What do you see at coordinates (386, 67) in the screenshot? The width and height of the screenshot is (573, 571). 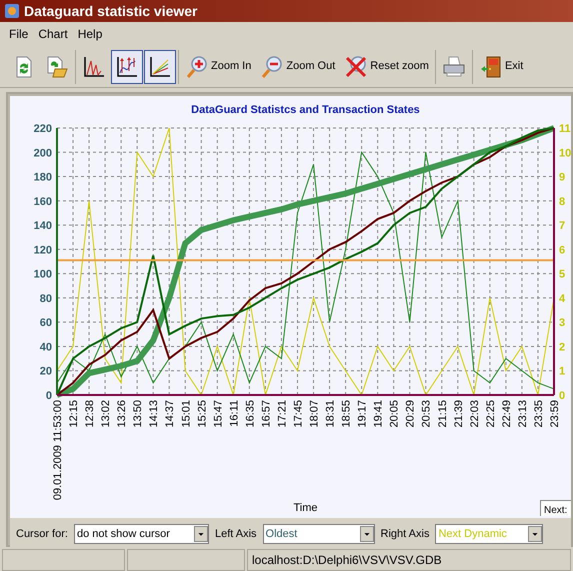 I see `toolbar-button: Reset zoom` at bounding box center [386, 67].